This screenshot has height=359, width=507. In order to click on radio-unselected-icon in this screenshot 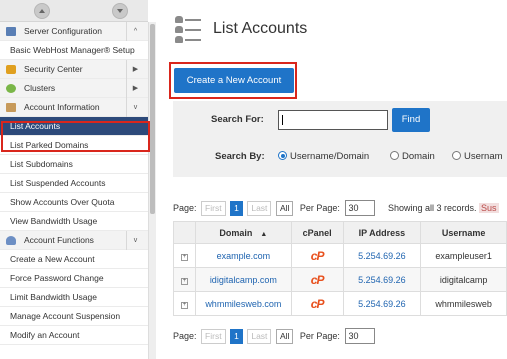, I will do `click(456, 155)`.